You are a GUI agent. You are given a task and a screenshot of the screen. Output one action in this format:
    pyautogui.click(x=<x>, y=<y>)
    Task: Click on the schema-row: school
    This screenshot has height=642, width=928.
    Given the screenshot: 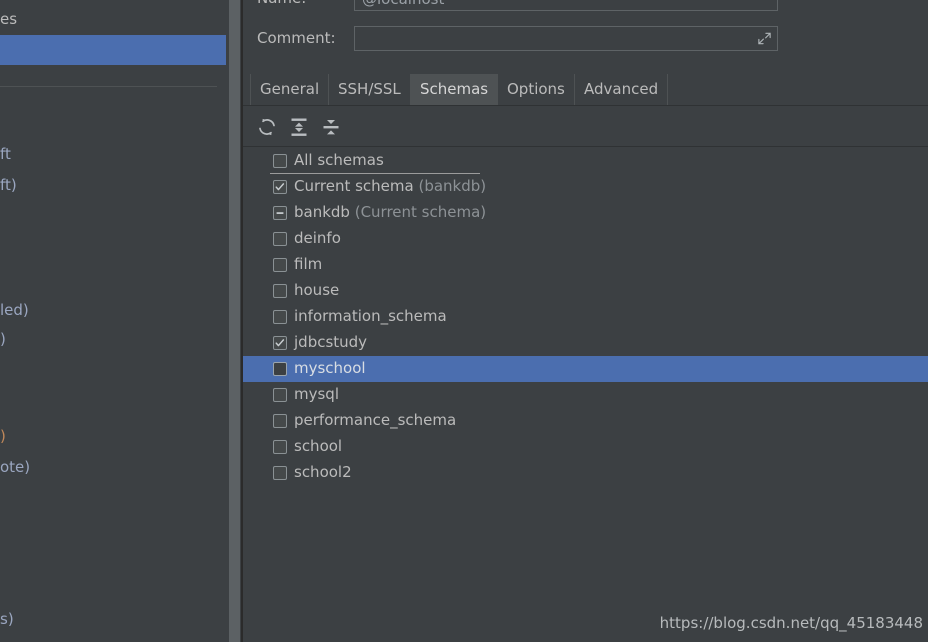 What is the action you would take?
    pyautogui.click(x=585, y=447)
    